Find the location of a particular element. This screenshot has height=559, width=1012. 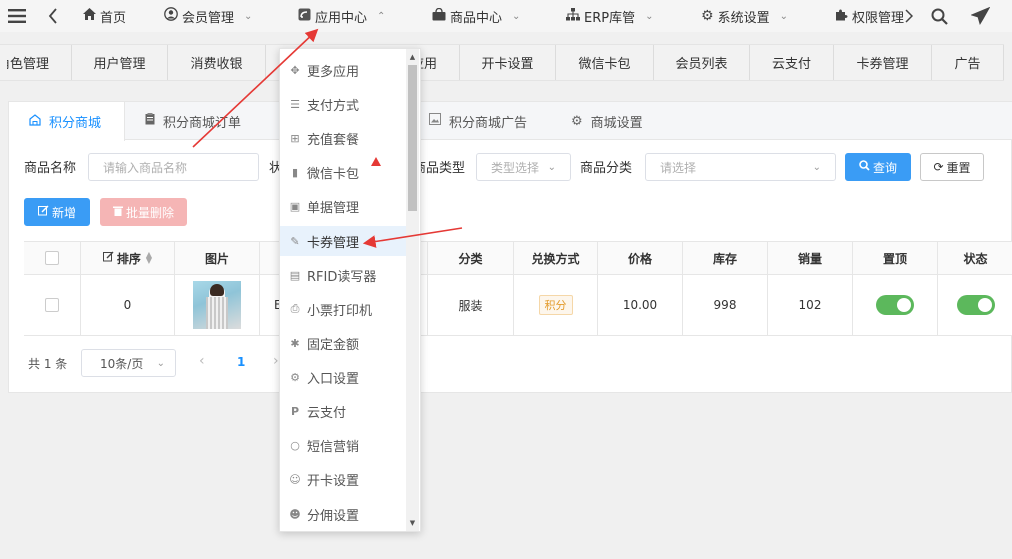

annotation-arrow-to-coupons is located at coordinates (412, 237).